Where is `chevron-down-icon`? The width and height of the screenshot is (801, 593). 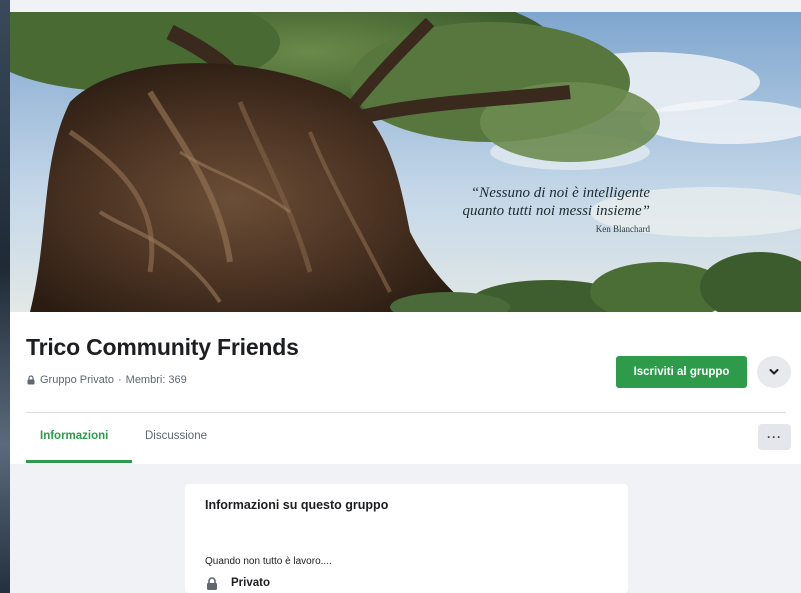 chevron-down-icon is located at coordinates (774, 372).